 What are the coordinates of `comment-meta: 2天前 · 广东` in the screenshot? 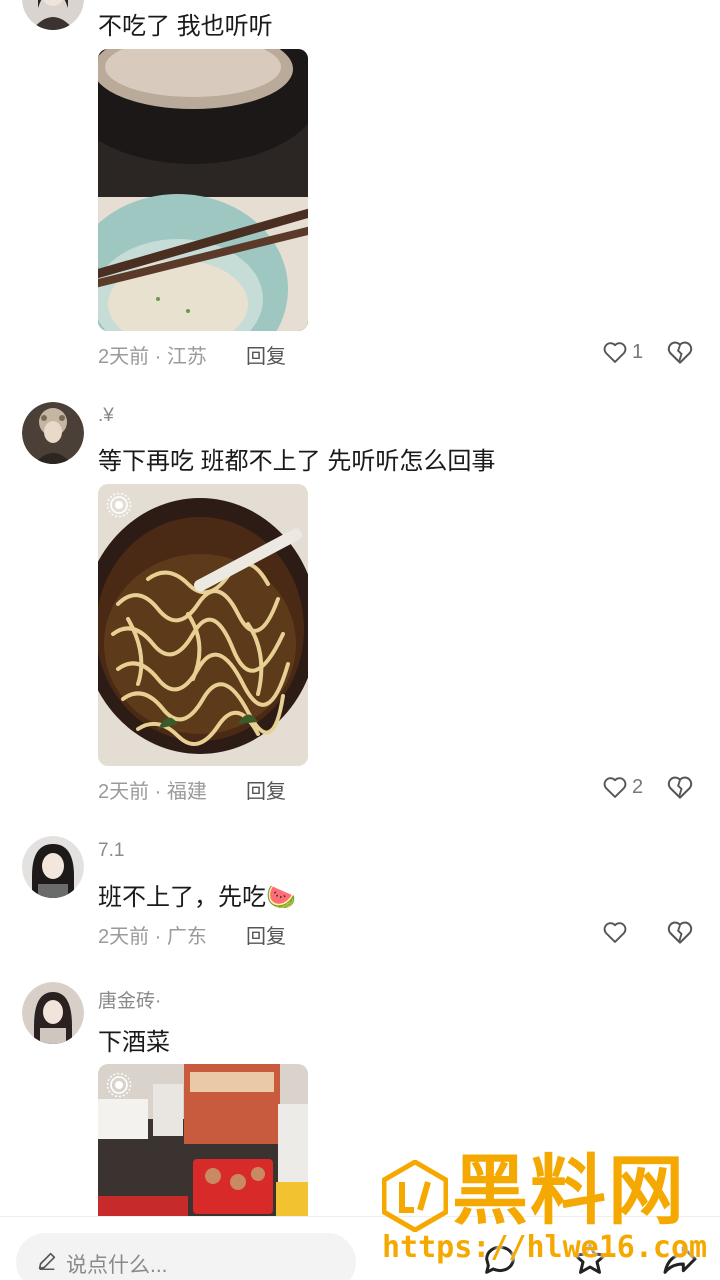 It's located at (152, 937).